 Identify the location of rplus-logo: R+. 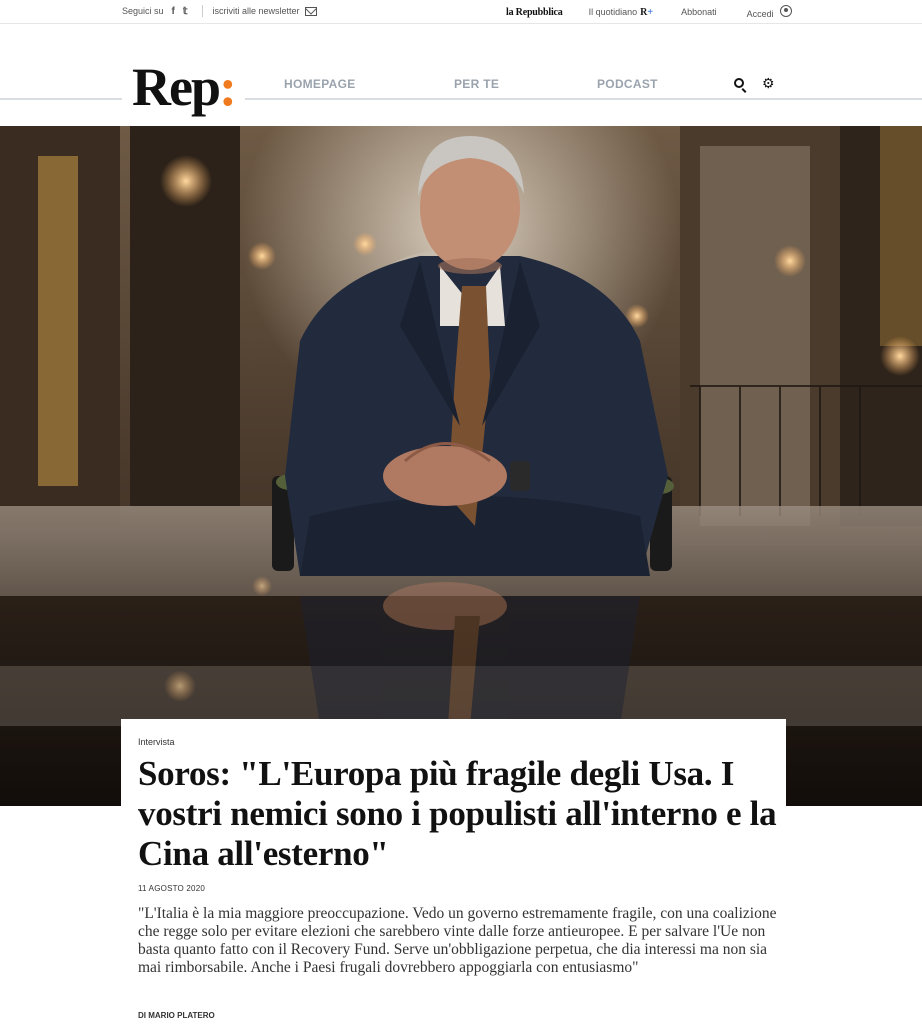
(647, 12).